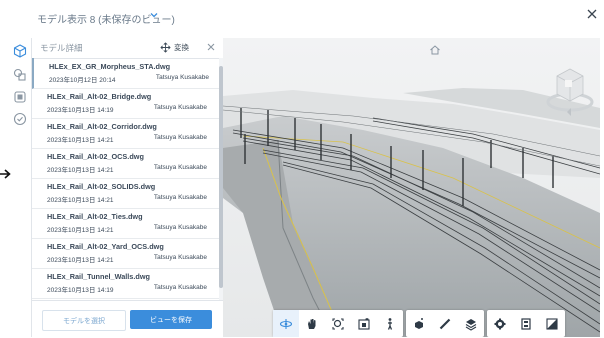  I want to click on layers-icon, so click(20, 97).